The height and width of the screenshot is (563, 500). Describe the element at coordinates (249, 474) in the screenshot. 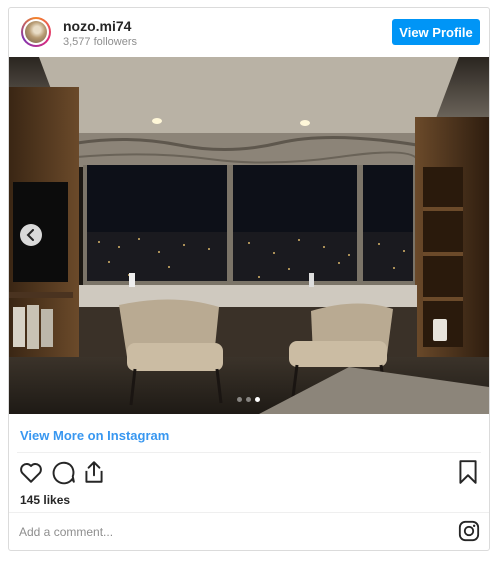

I see `action-bar` at that location.